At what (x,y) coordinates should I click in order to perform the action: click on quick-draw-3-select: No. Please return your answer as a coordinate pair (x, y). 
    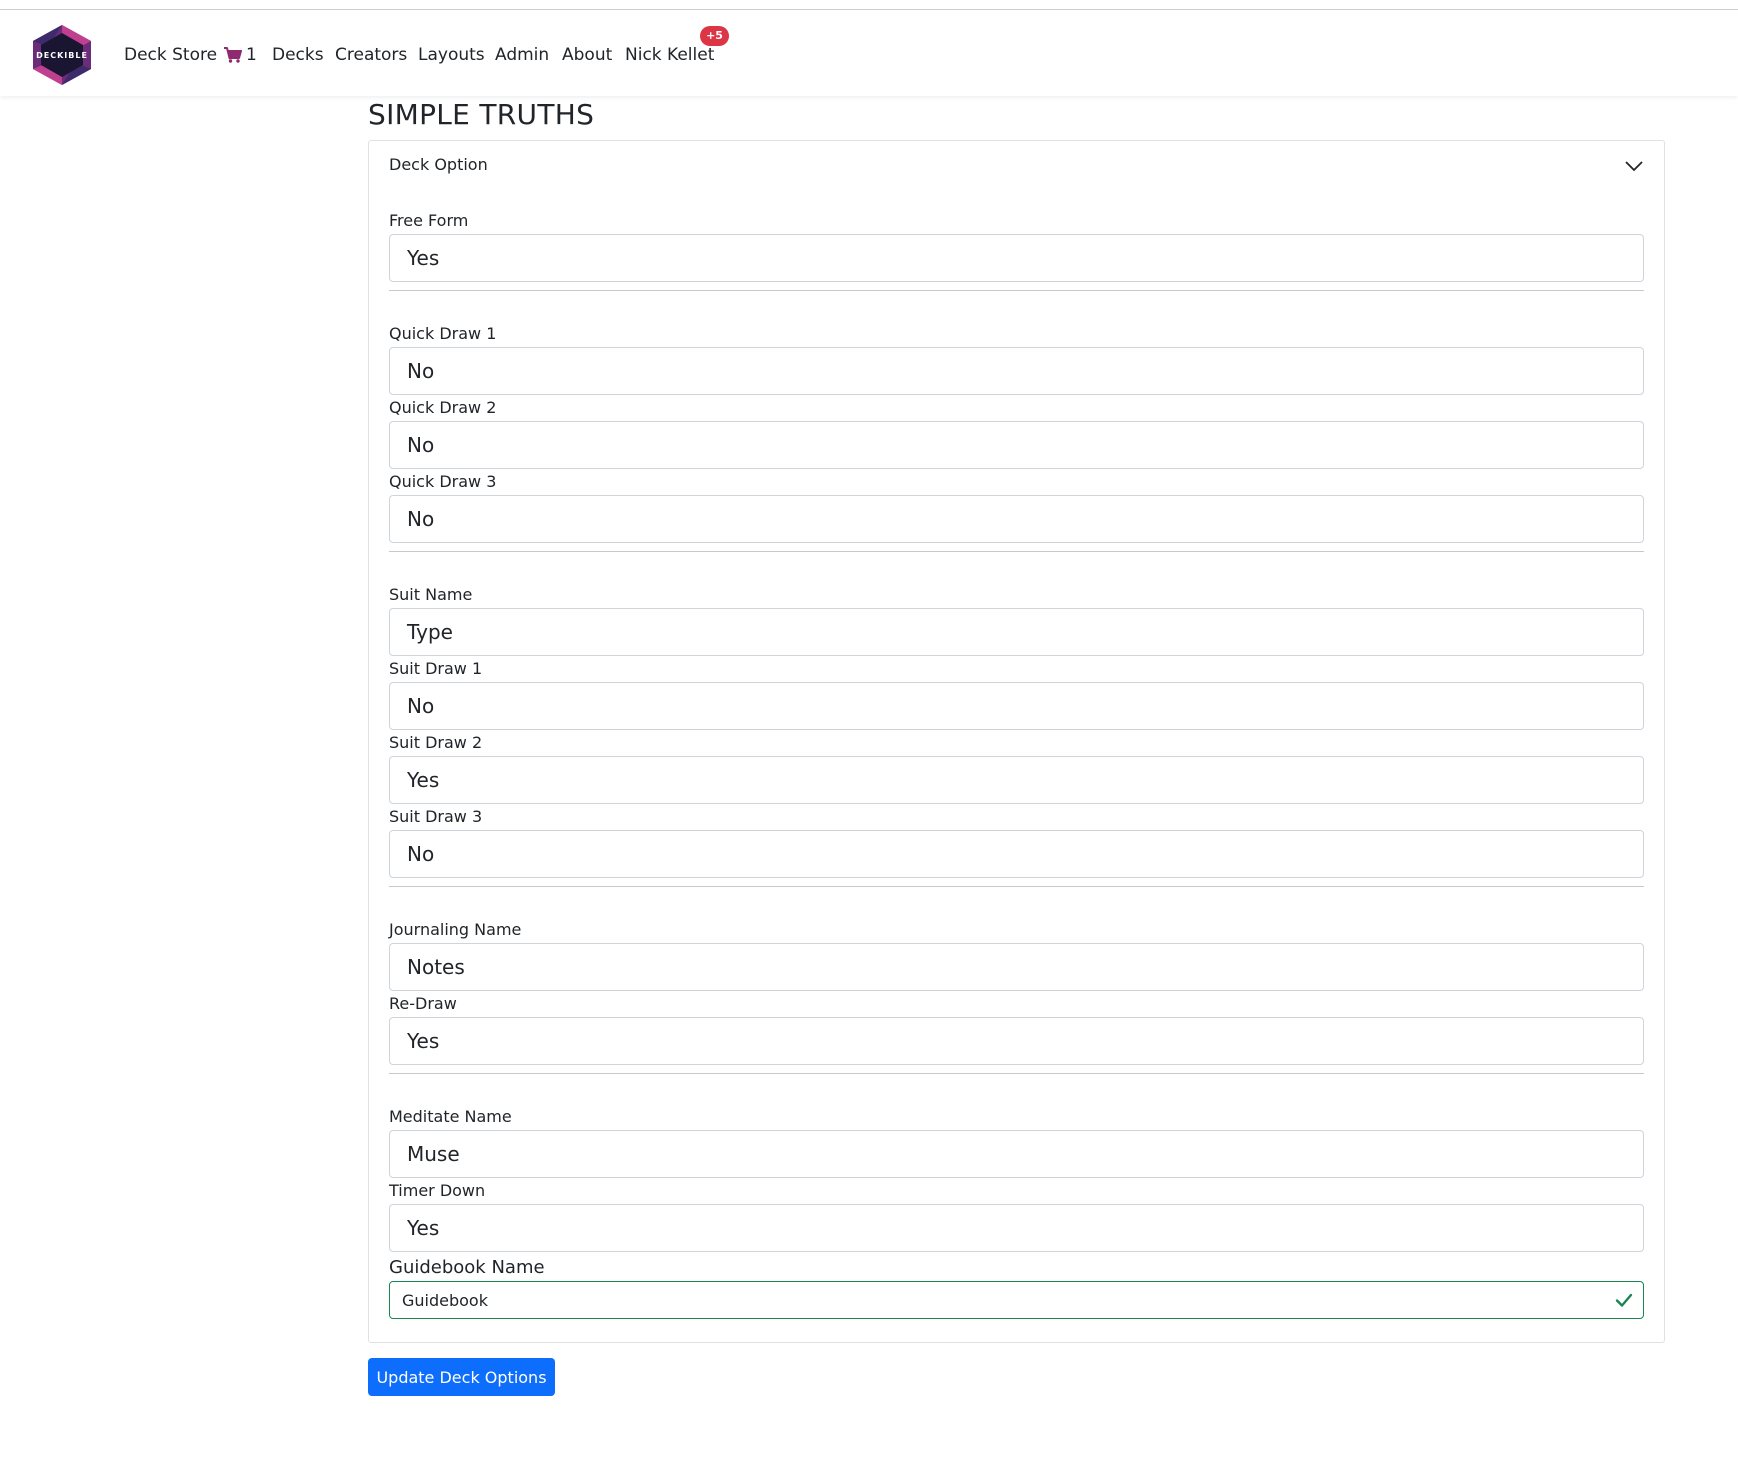
    Looking at the image, I should click on (1016, 519).